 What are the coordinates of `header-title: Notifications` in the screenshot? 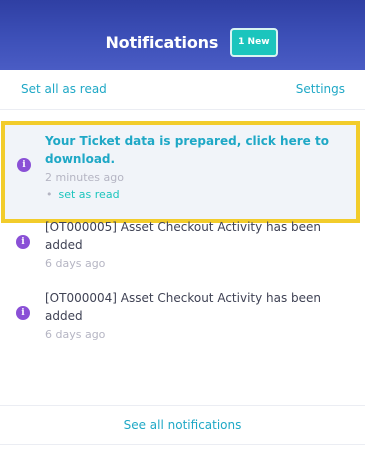 It's located at (162, 42).